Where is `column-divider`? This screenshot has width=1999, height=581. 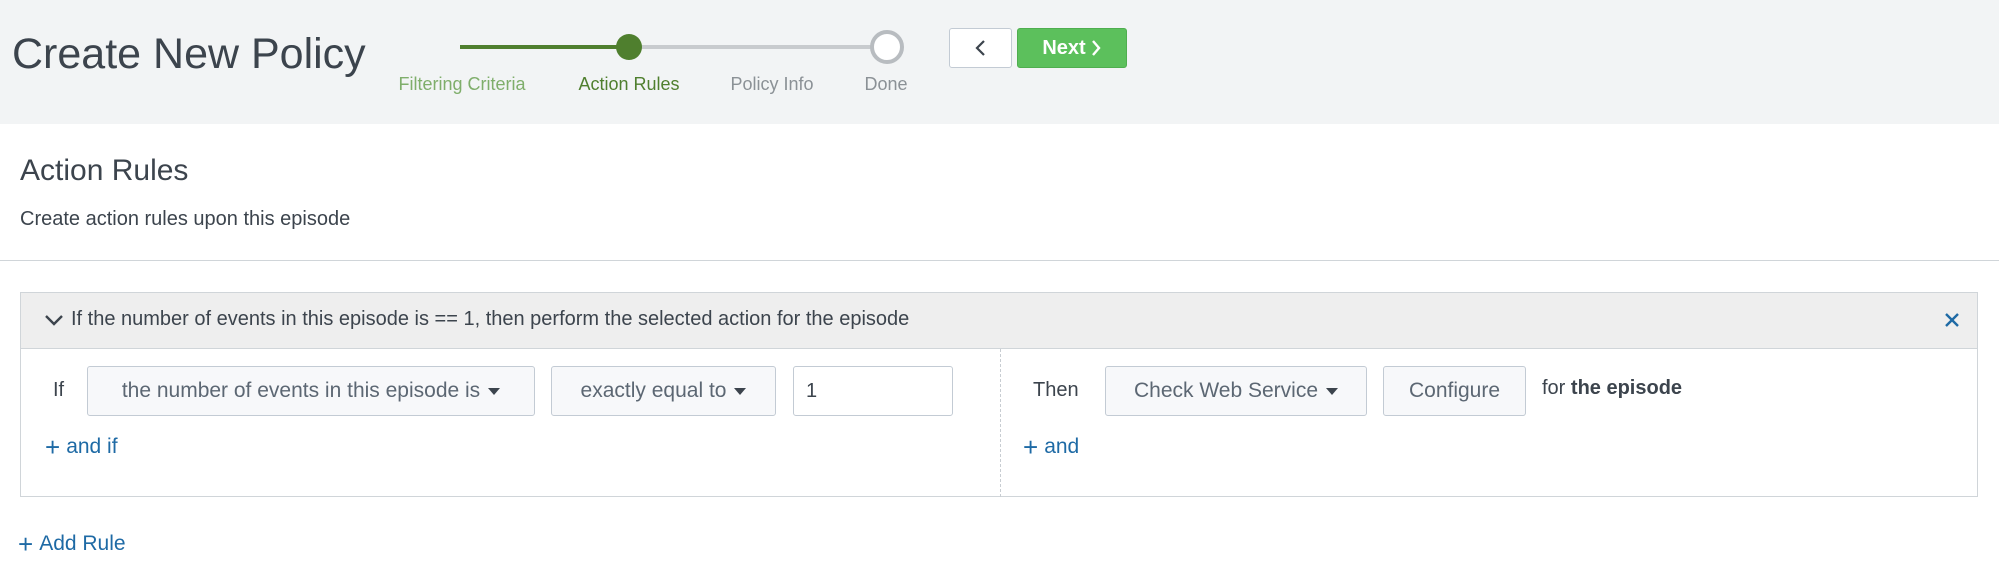
column-divider is located at coordinates (1000, 423).